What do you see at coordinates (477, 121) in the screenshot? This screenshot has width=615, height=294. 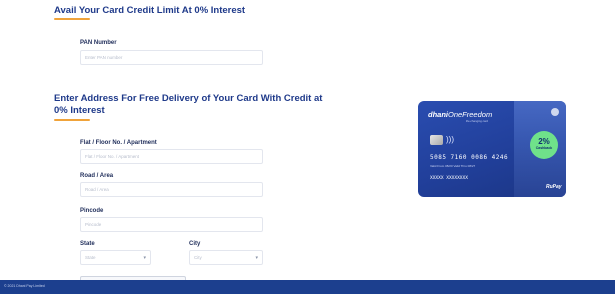 I see `card-subtitle: life-changing card` at bounding box center [477, 121].